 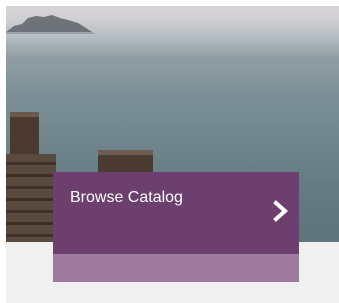 I want to click on chevron-right-icon, so click(x=281, y=211).